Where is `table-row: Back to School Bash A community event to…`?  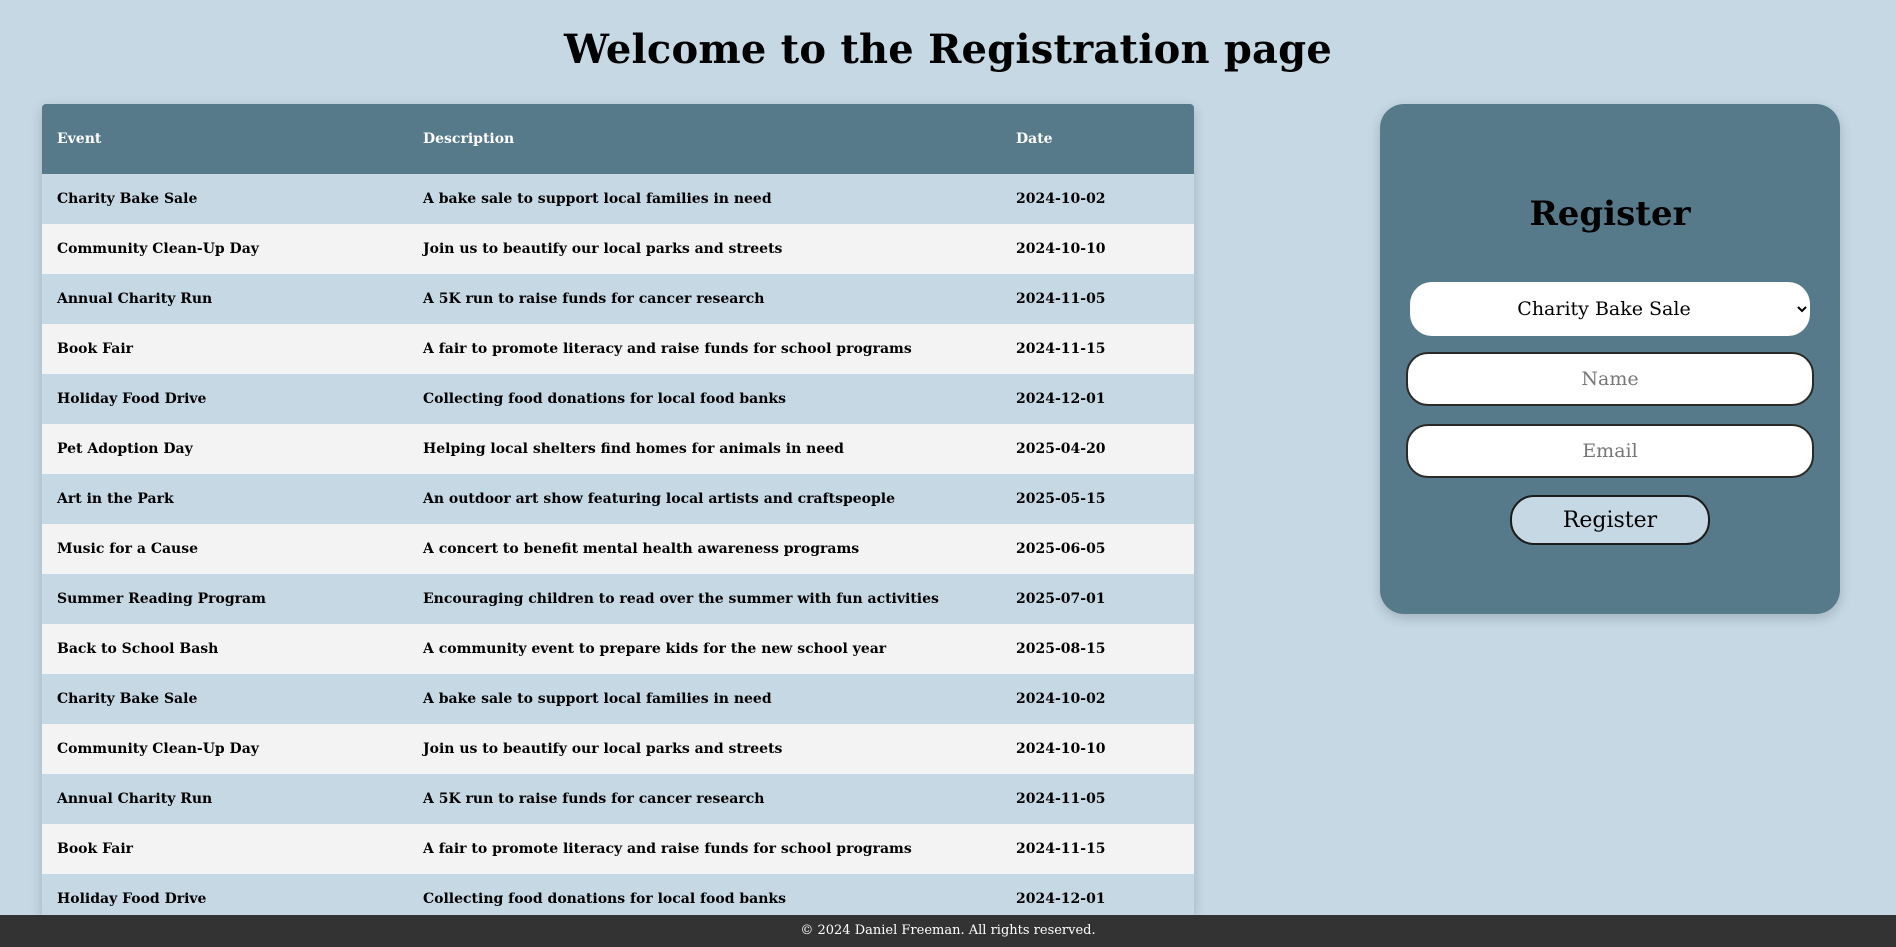
table-row: Back to School Bash A community event to… is located at coordinates (618, 649).